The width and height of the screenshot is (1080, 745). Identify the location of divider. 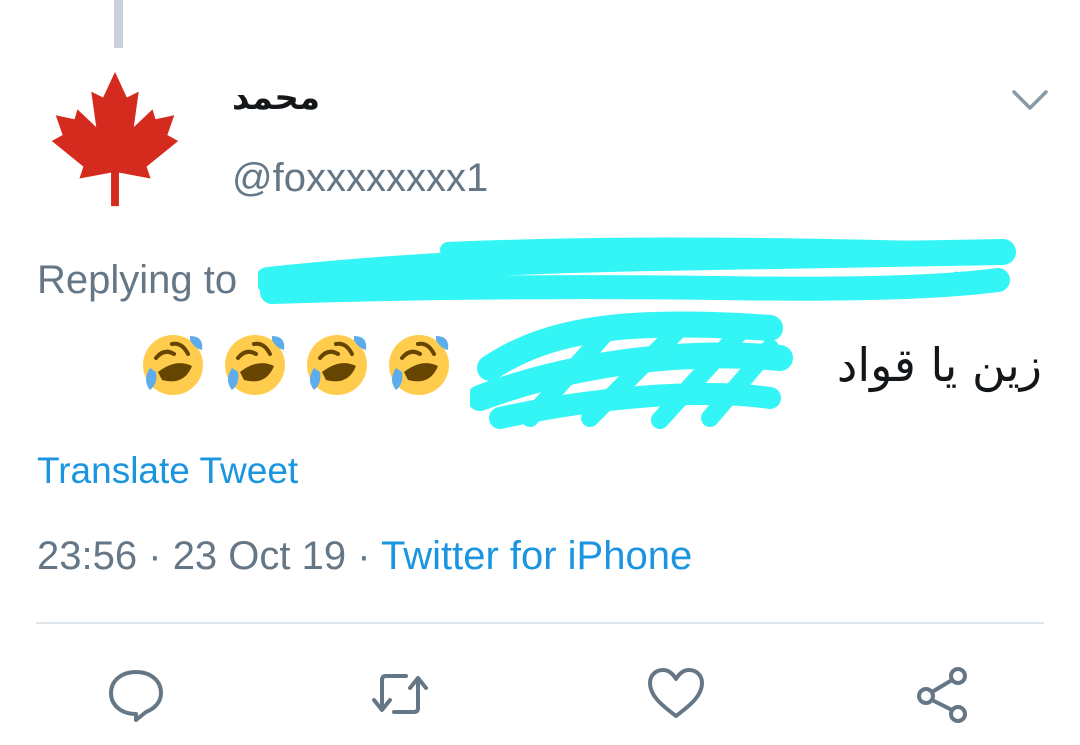
(540, 623).